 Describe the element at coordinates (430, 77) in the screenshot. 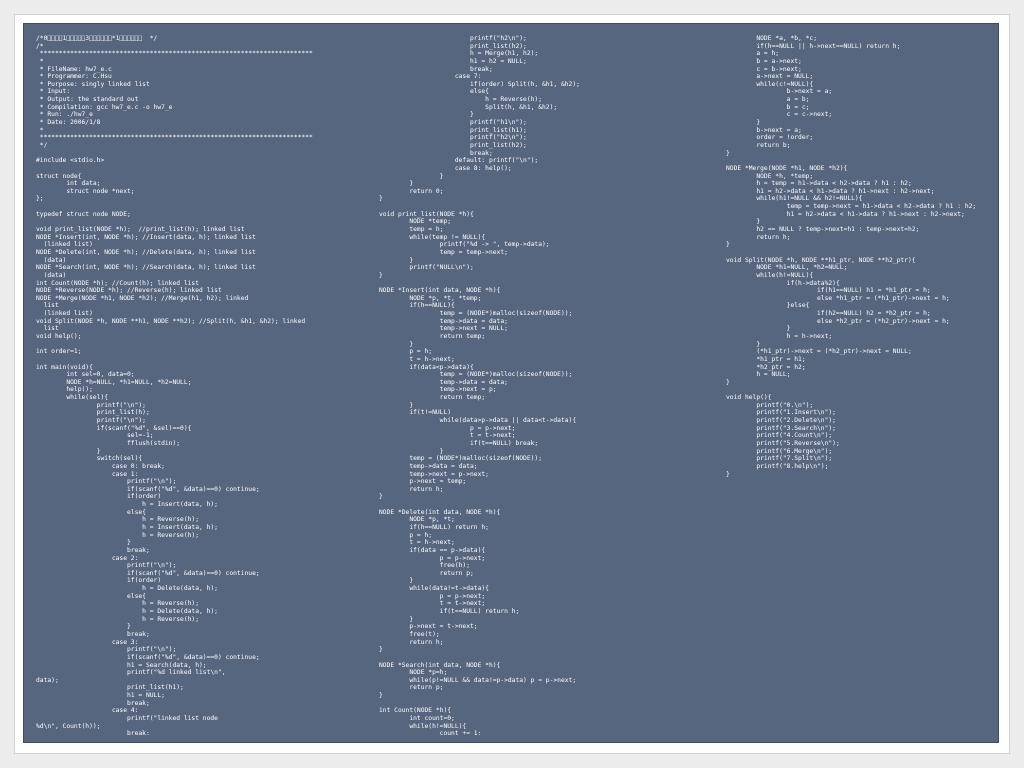

I see `code-line: case 7:` at that location.